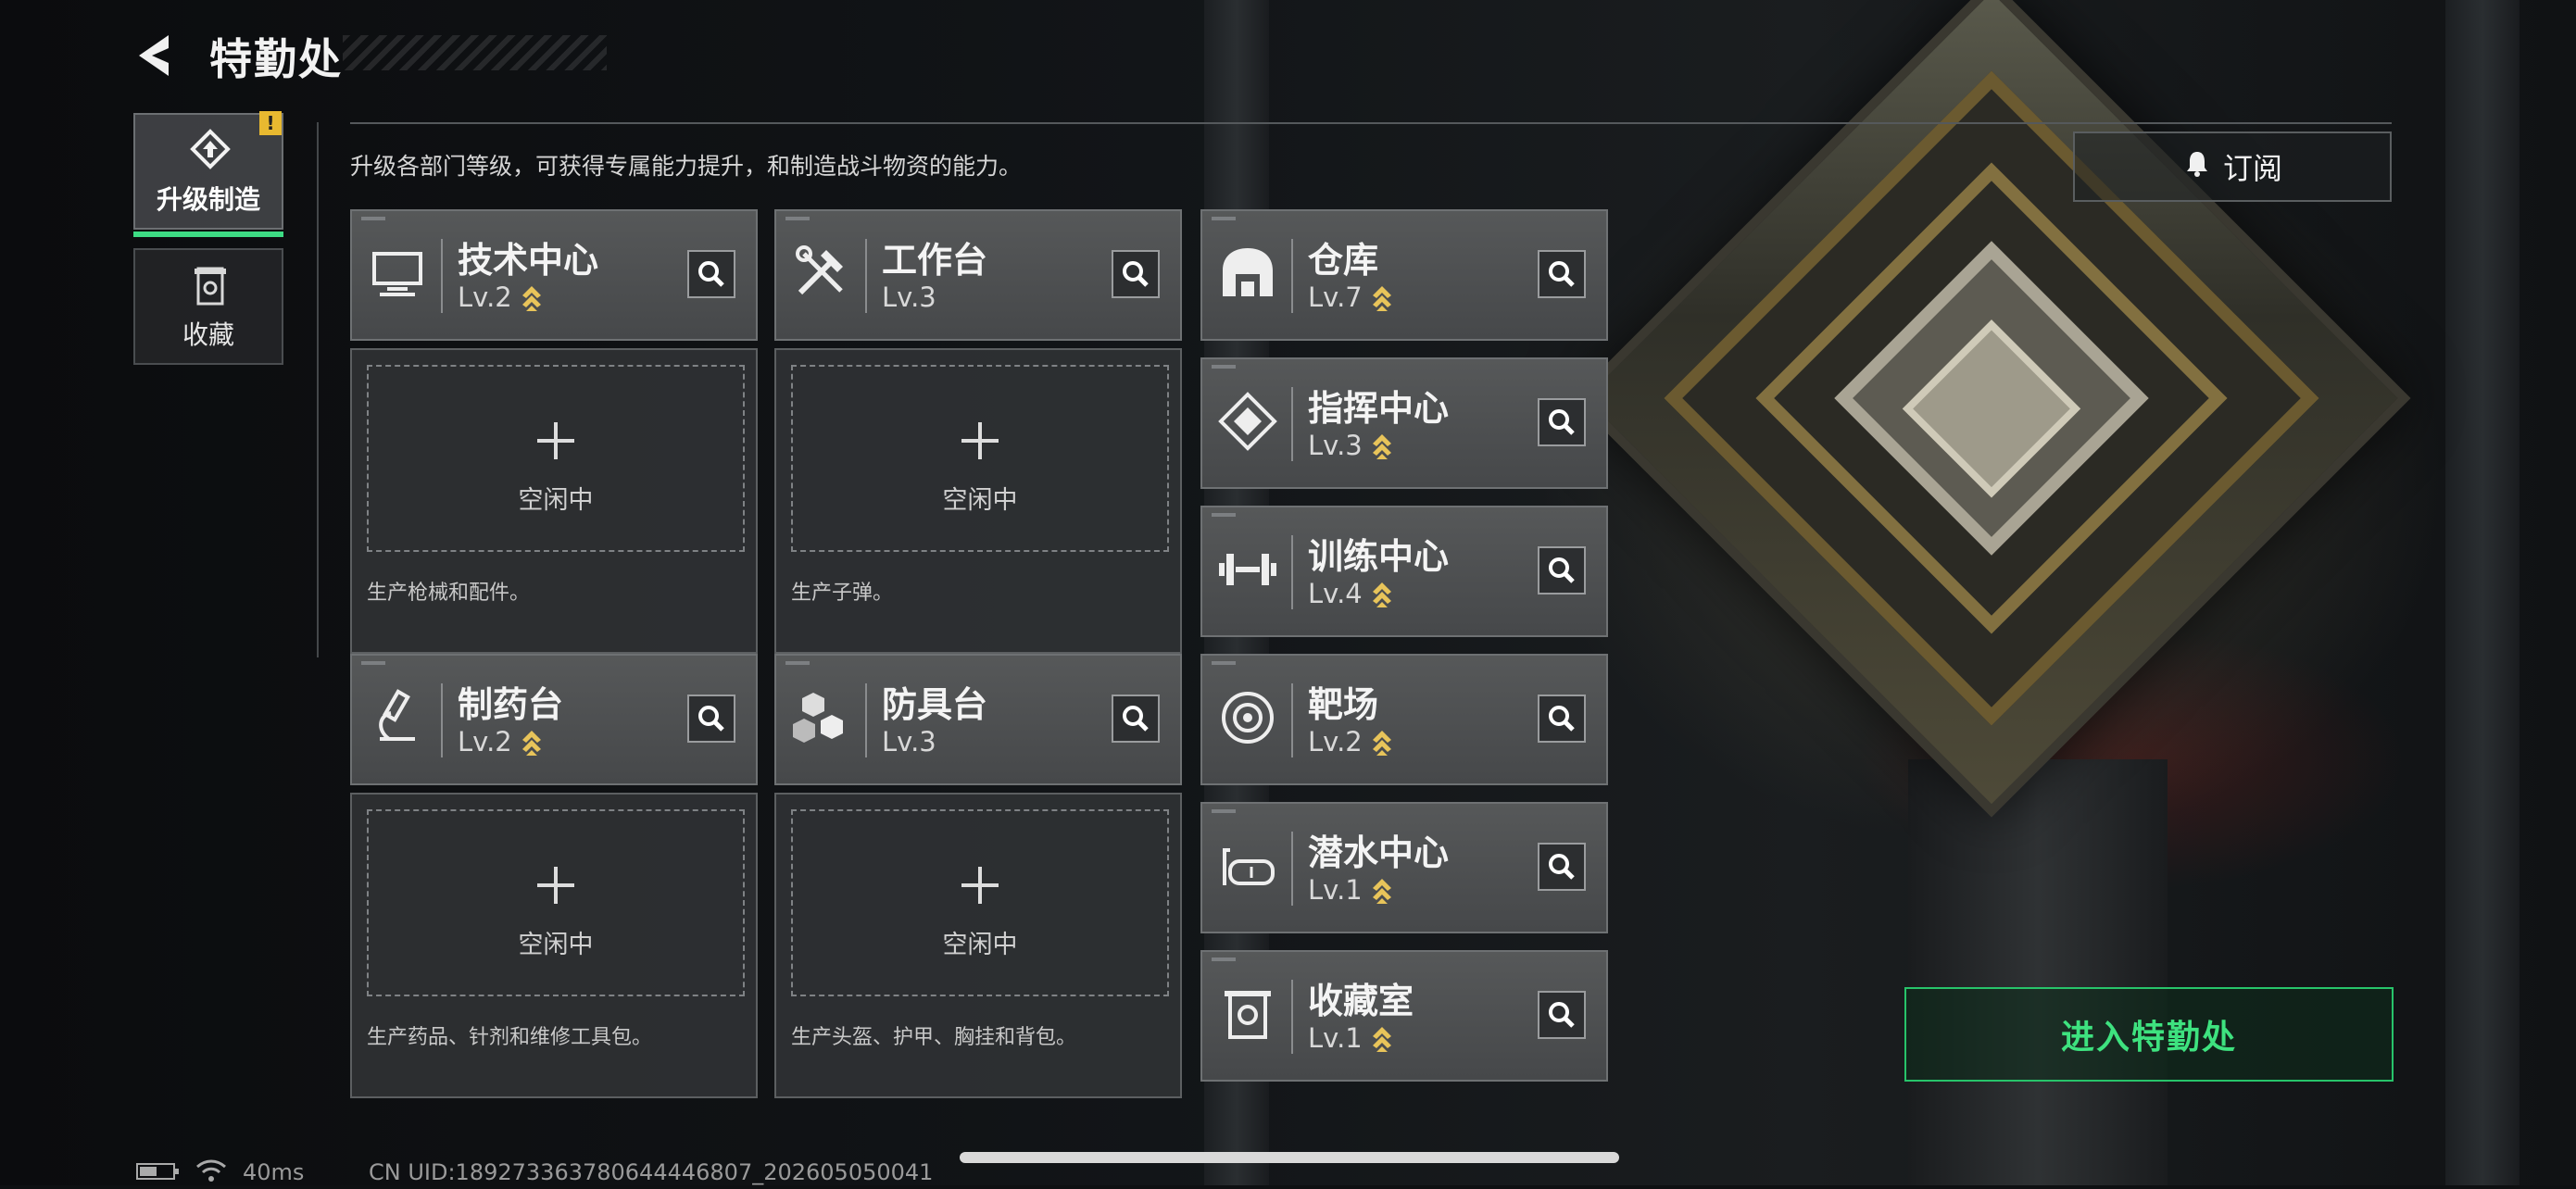  Describe the element at coordinates (157, 55) in the screenshot. I see `back-arrow-icon` at that location.